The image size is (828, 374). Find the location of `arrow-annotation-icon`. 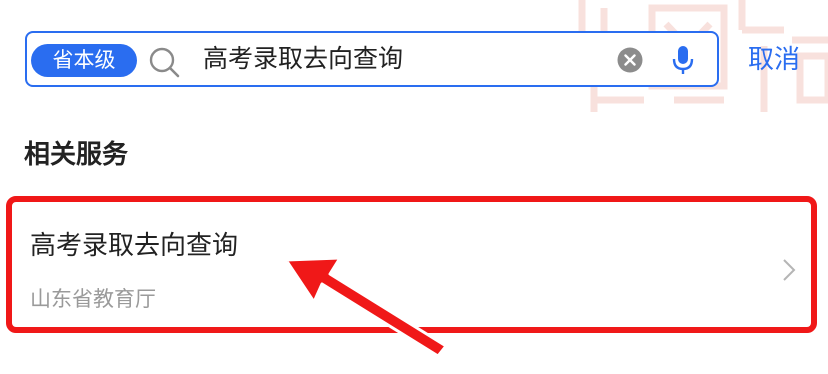

arrow-annotation-icon is located at coordinates (366, 307).